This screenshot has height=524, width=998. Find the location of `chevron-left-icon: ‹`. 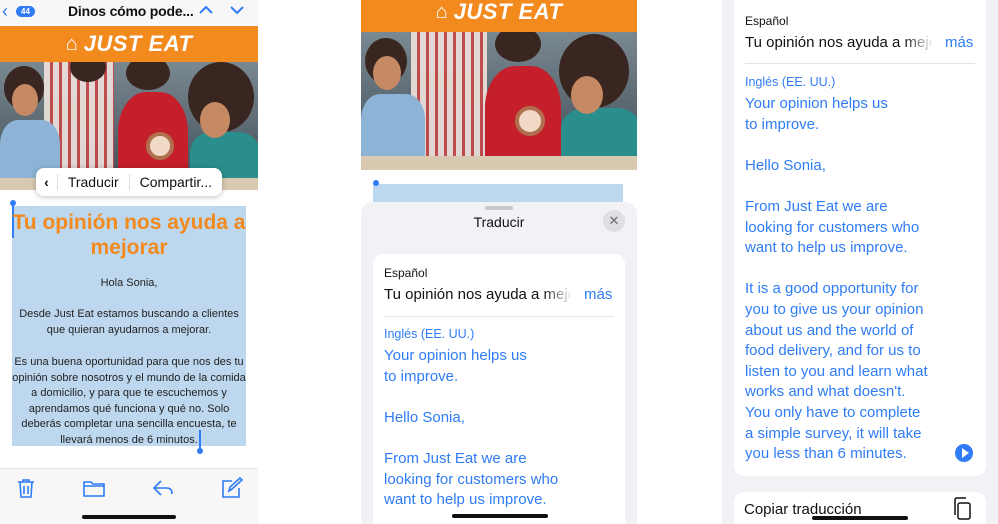

chevron-left-icon: ‹ is located at coordinates (5, 11).